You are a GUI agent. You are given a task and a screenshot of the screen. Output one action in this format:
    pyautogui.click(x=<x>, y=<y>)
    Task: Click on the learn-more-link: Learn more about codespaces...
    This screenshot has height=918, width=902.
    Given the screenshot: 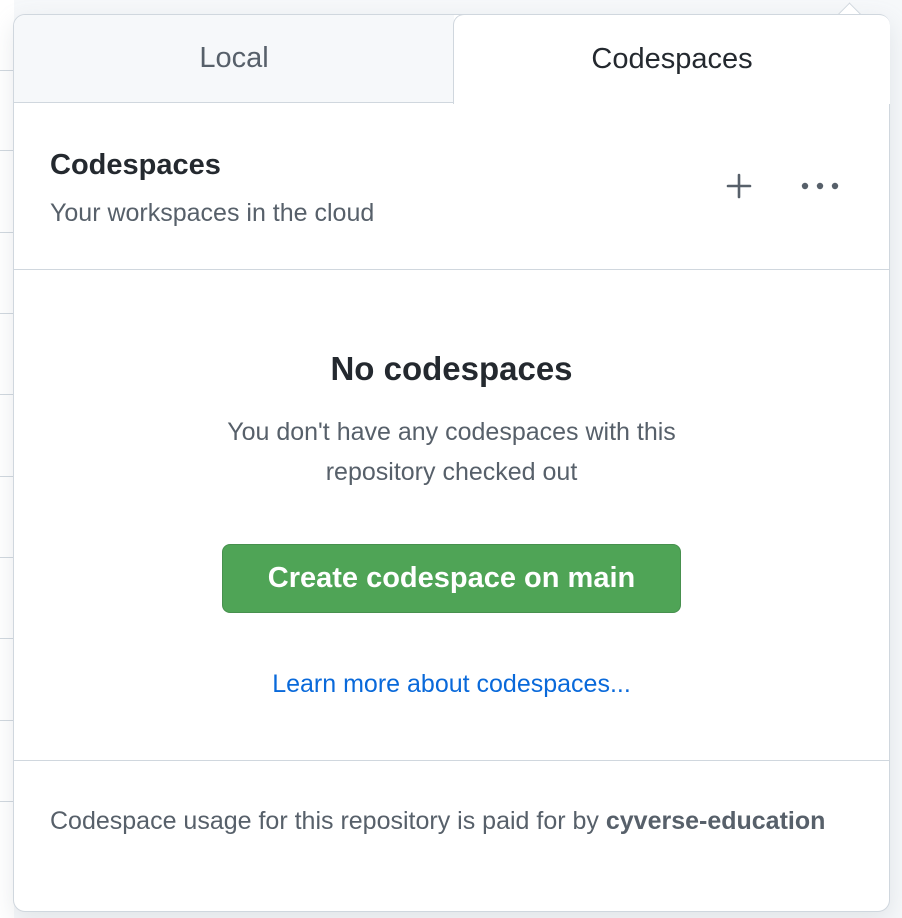 What is the action you would take?
    pyautogui.click(x=451, y=684)
    